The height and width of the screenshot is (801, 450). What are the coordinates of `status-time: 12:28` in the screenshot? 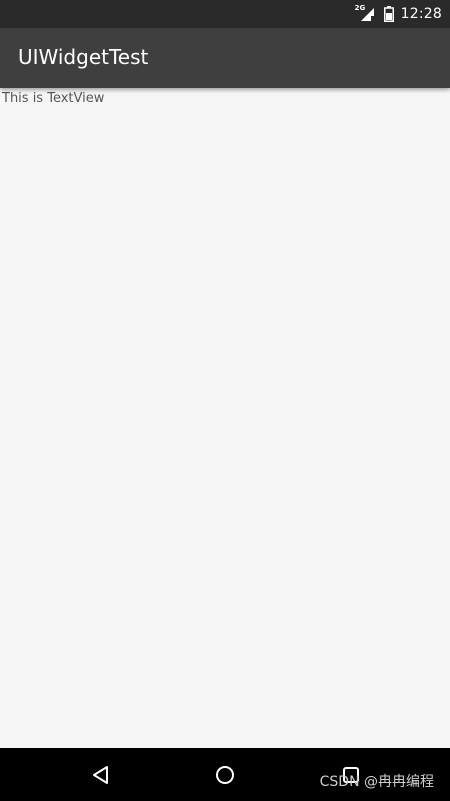 It's located at (421, 14).